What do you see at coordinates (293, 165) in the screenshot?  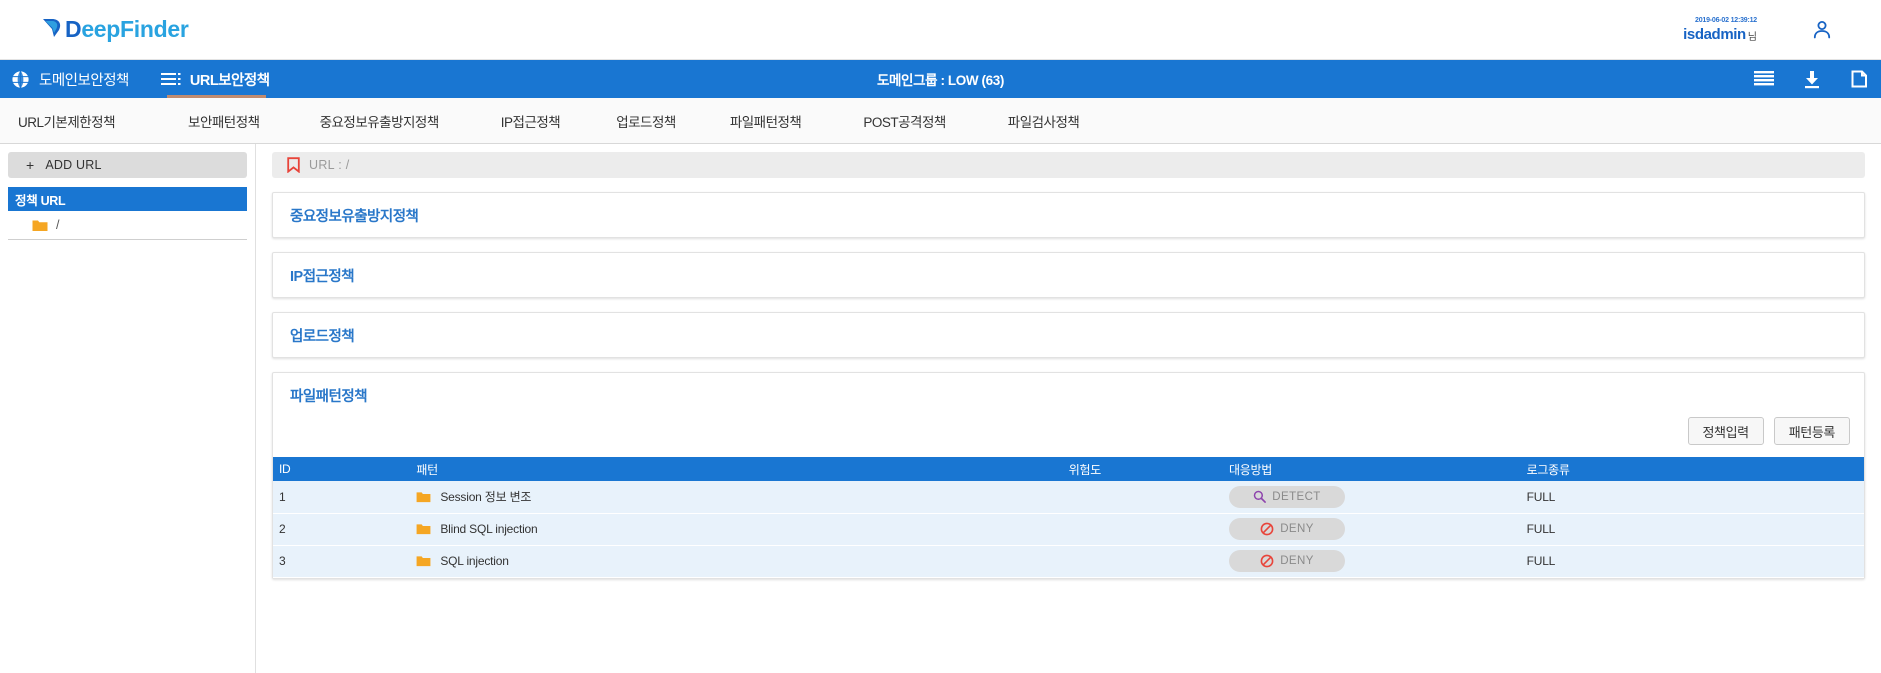 I see `bookmark-icon` at bounding box center [293, 165].